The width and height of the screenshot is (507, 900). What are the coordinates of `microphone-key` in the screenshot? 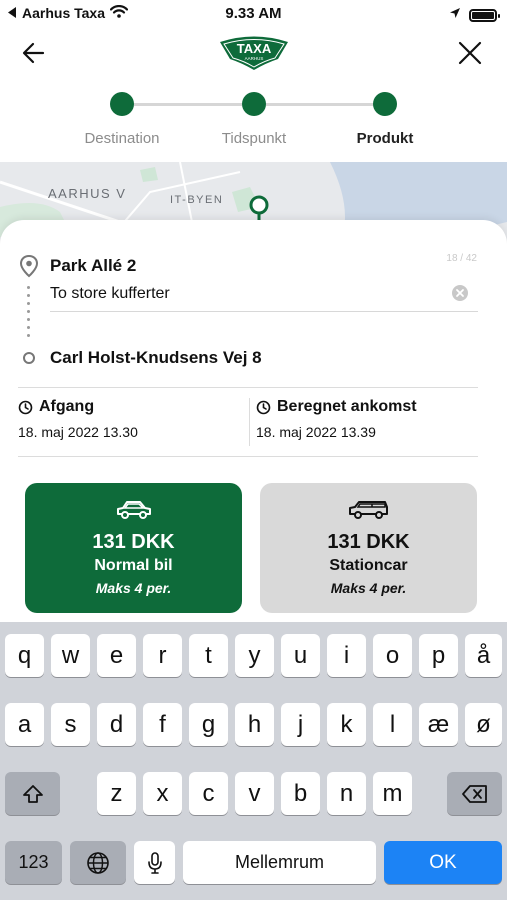 It's located at (154, 862).